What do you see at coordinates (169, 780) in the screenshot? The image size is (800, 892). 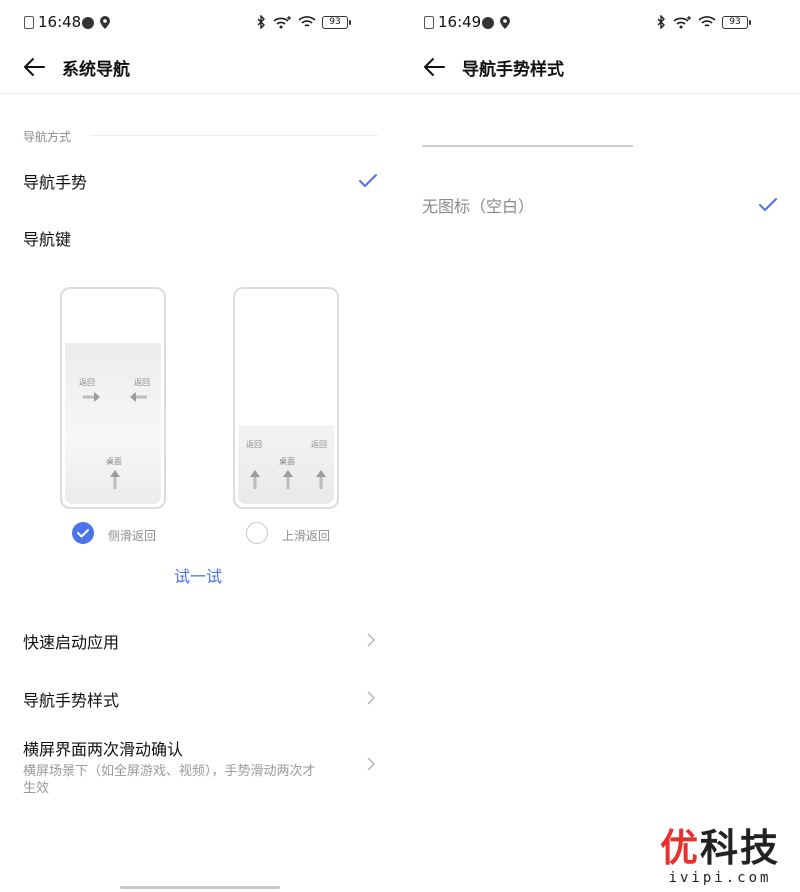 I see `list-item-desc: 横屏场景下（如全屏游戏、视频），手势滑动两次才生效` at bounding box center [169, 780].